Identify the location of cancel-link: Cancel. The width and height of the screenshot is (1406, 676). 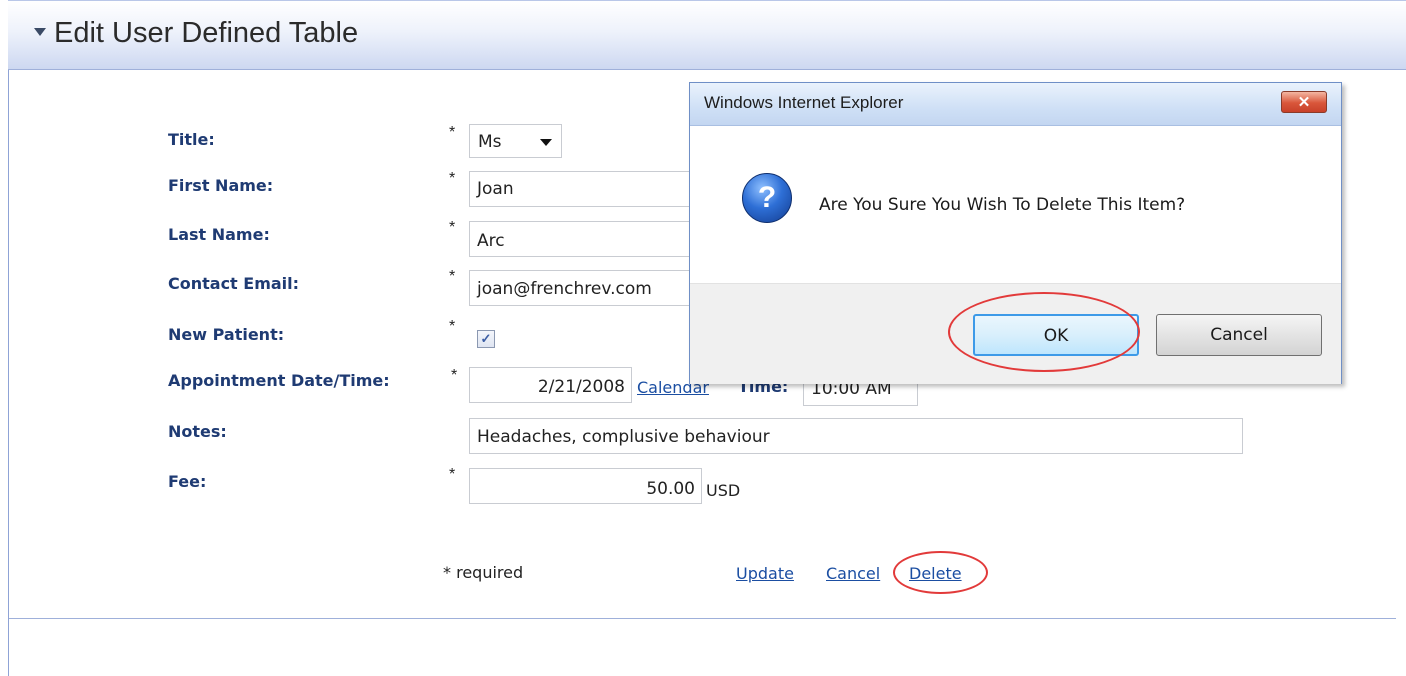
(853, 573).